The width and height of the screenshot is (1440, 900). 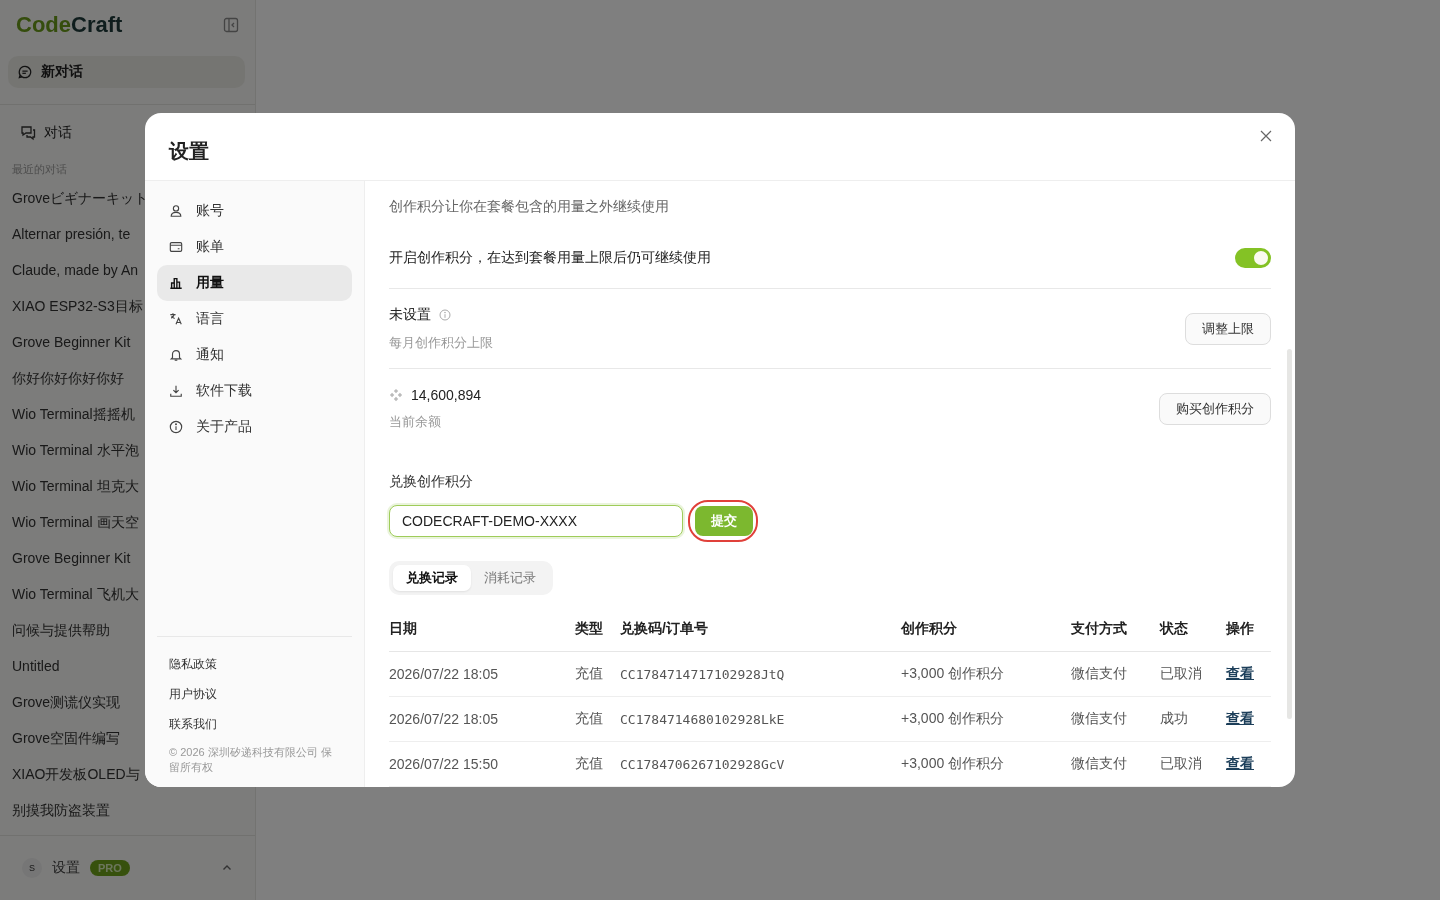 I want to click on nav-item: 账号, so click(x=254, y=211).